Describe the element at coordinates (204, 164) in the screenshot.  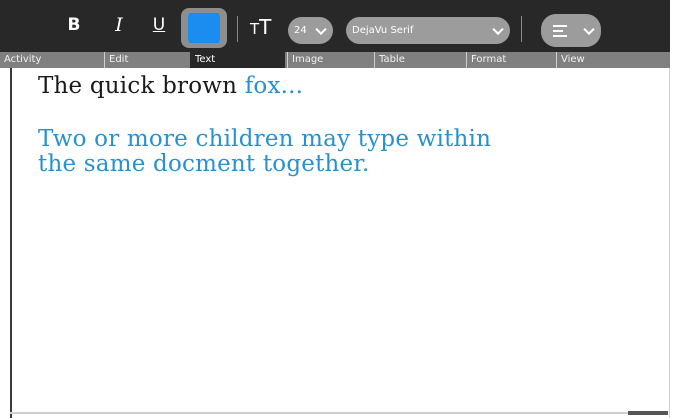
I see `document-line-3: the same docment together.` at that location.